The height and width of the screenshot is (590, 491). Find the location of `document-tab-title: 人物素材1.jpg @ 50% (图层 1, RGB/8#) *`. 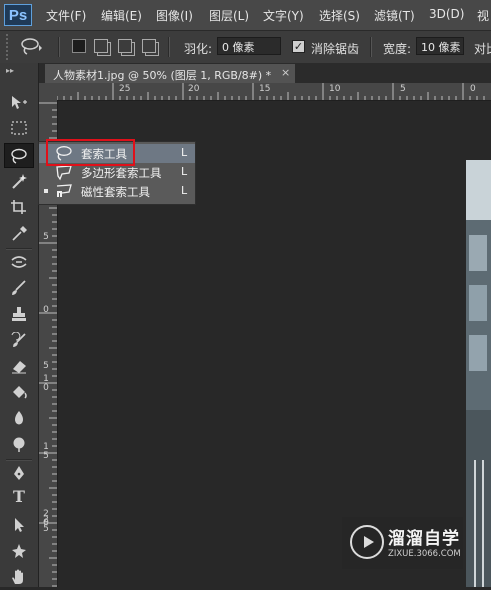

document-tab-title: 人物素材1.jpg @ 50% (图层 1, RGB/8#) * is located at coordinates (162, 75).